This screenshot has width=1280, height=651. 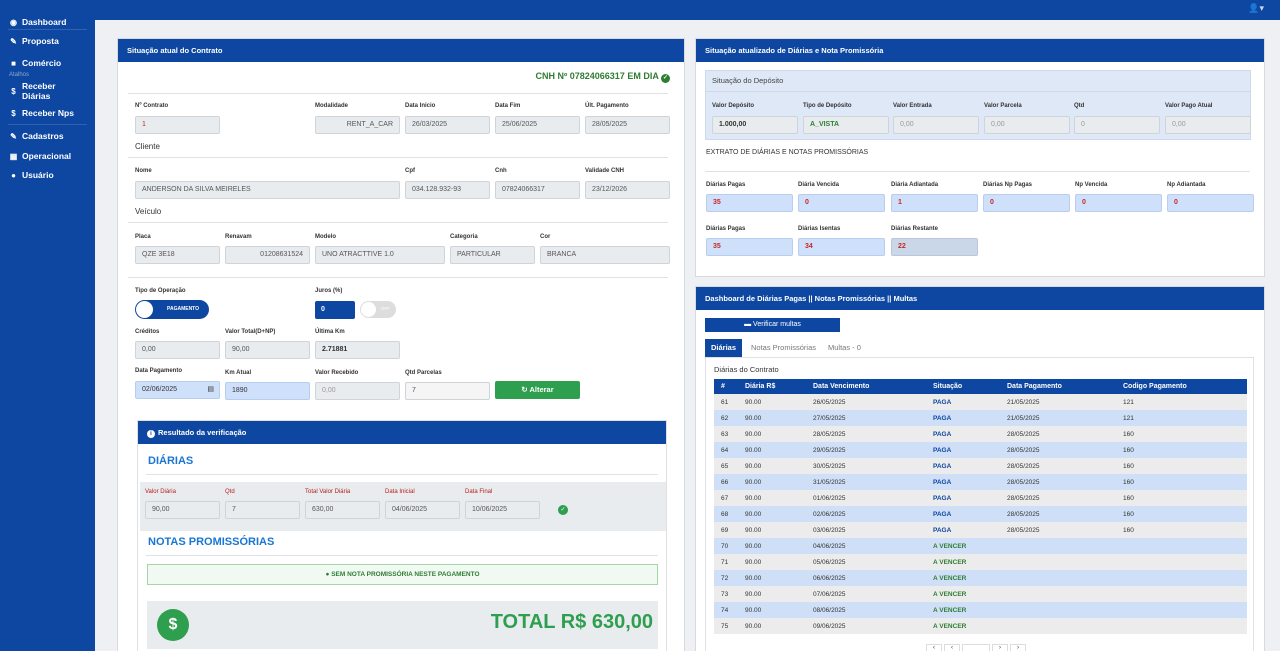 I want to click on calendar-icon: ▤, so click(x=210, y=390).